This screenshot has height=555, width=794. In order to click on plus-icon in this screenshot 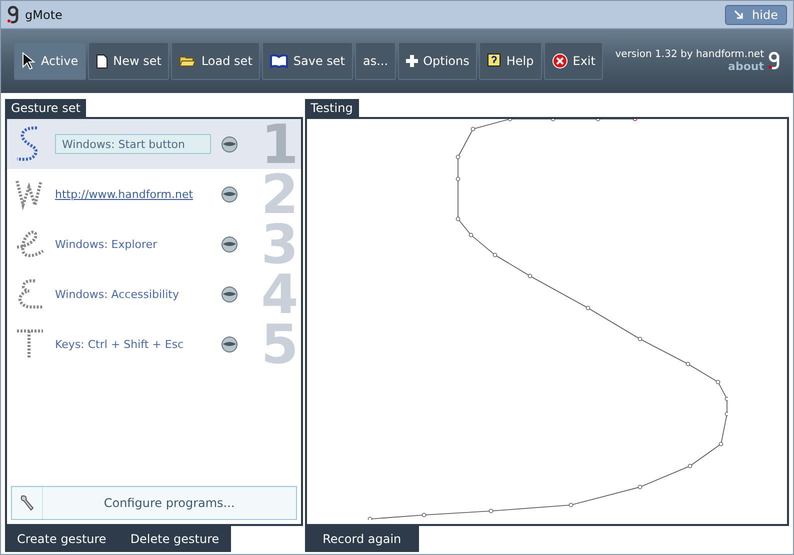, I will do `click(412, 61)`.